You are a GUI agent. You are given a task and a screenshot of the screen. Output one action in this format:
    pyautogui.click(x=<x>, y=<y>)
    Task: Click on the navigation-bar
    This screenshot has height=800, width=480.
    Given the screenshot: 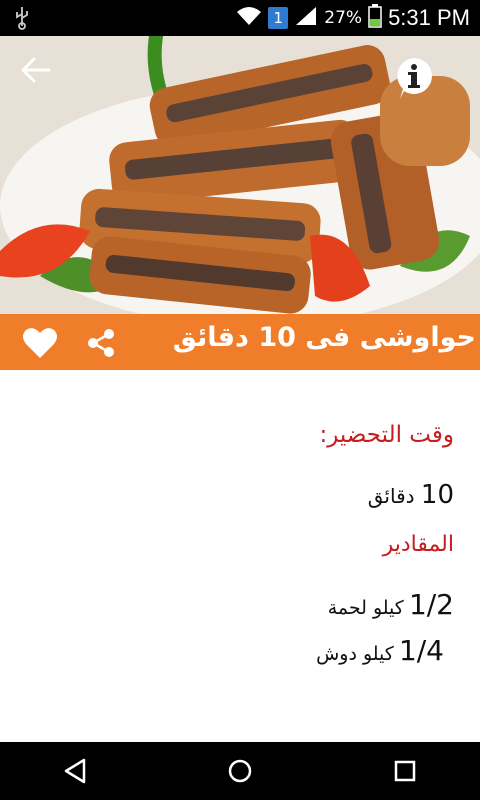 What is the action you would take?
    pyautogui.click(x=240, y=771)
    